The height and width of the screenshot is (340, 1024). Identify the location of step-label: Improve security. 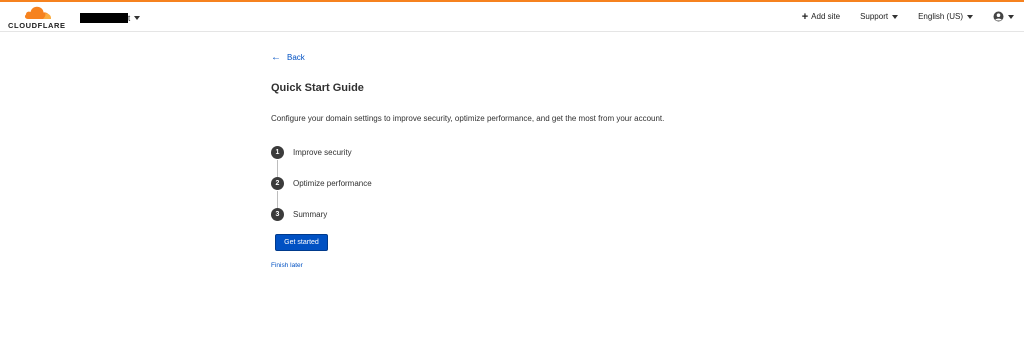
(322, 152).